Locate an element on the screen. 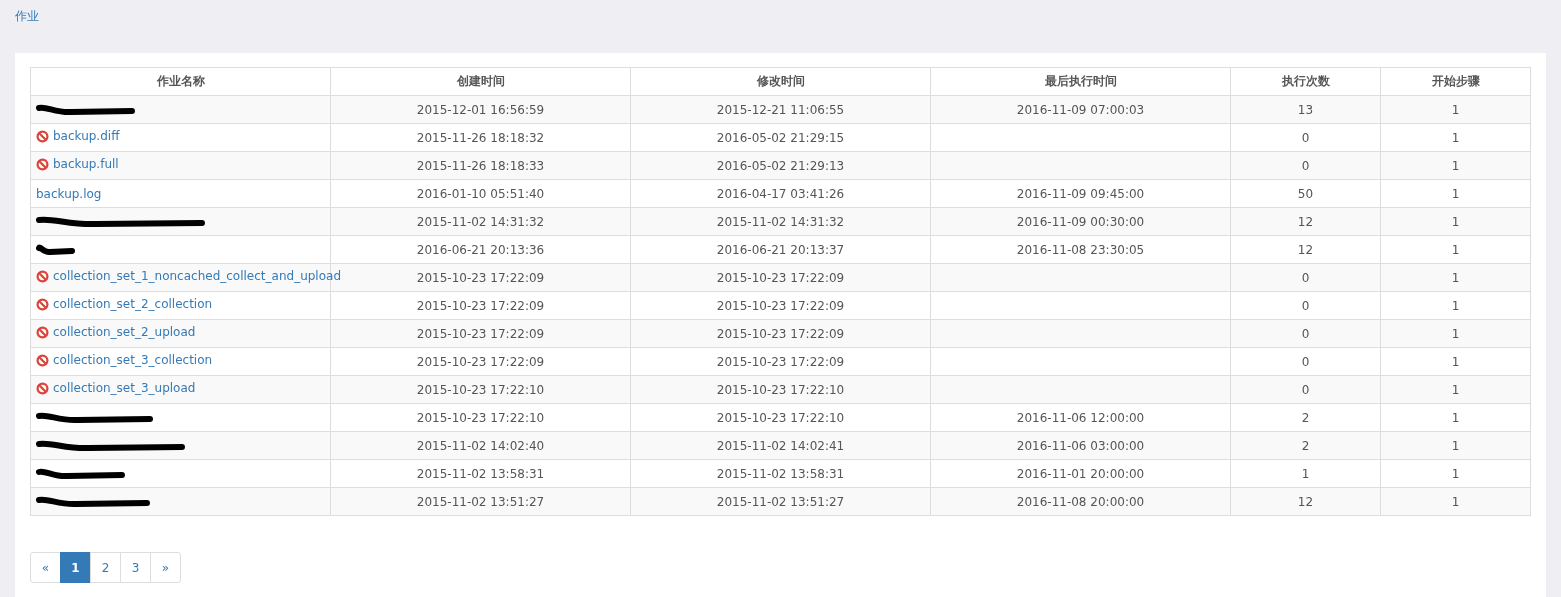 This screenshot has width=1561, height=597. column-header: 修改时间 is located at coordinates (780, 81).